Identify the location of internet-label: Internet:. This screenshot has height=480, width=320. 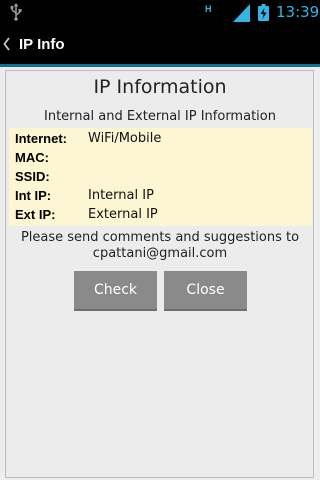
(41, 138).